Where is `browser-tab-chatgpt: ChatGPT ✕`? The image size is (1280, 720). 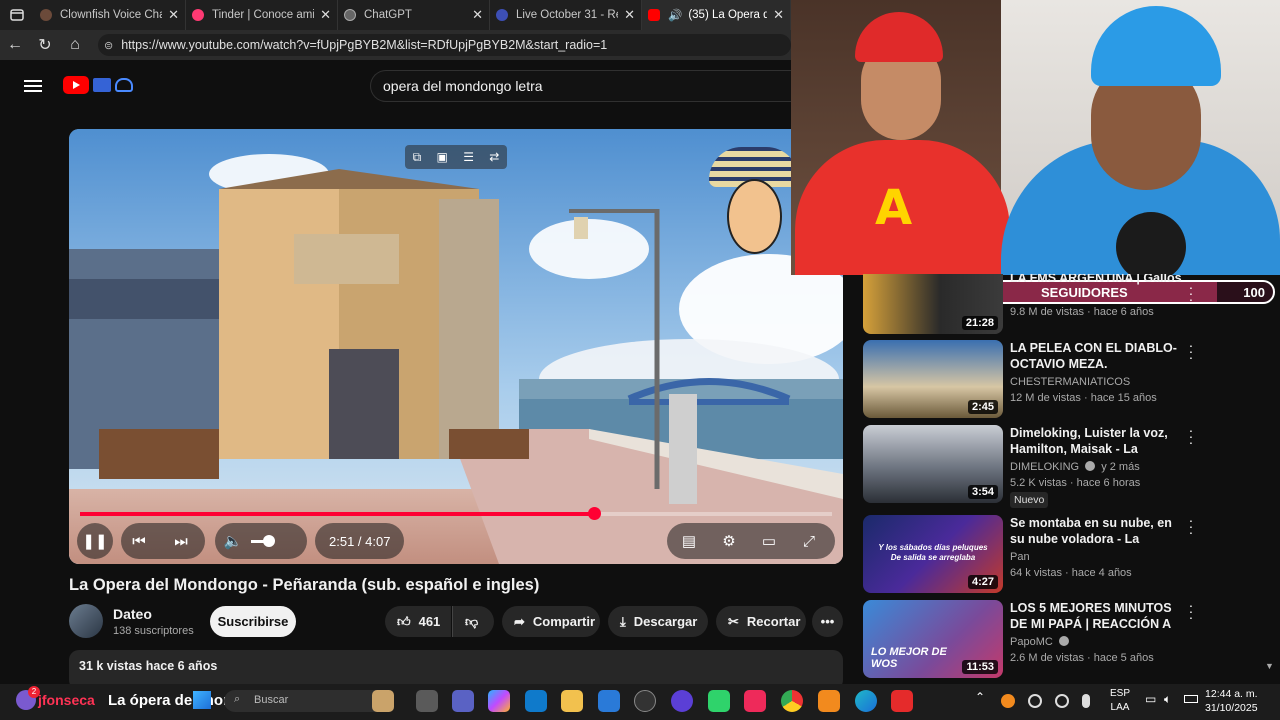 browser-tab-chatgpt: ChatGPT ✕ is located at coordinates (414, 15).